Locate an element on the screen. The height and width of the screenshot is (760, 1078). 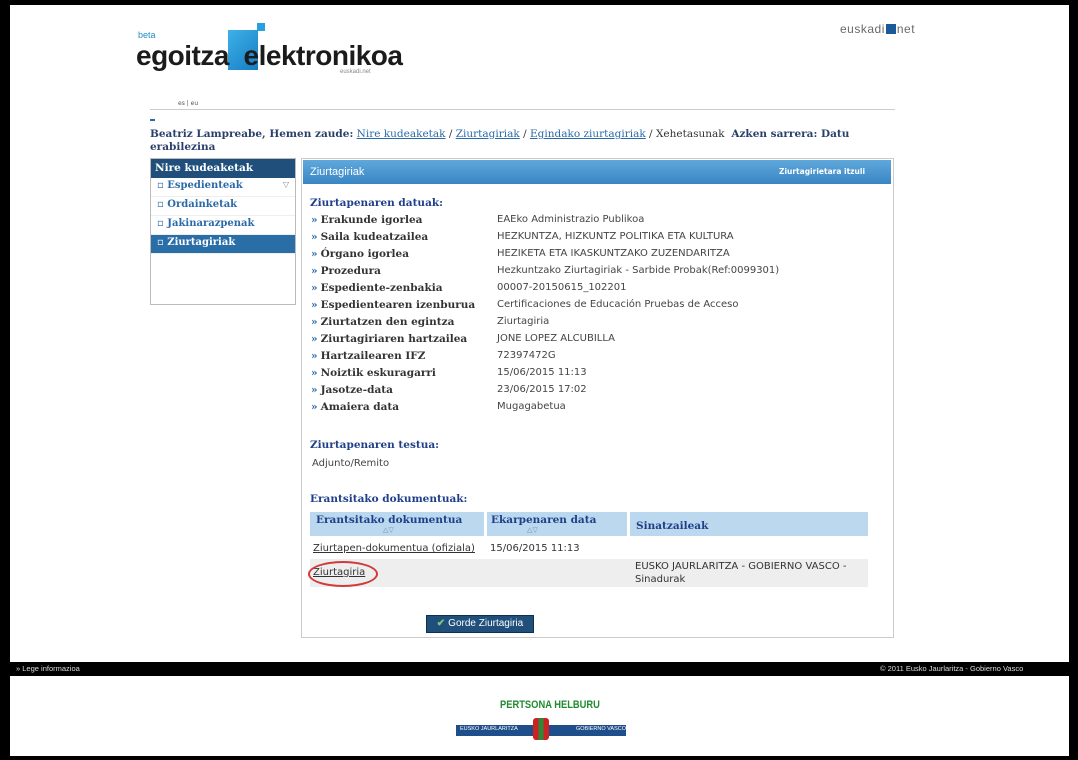
save-button-label: Gorde Ziurtagiria is located at coordinates (486, 623).